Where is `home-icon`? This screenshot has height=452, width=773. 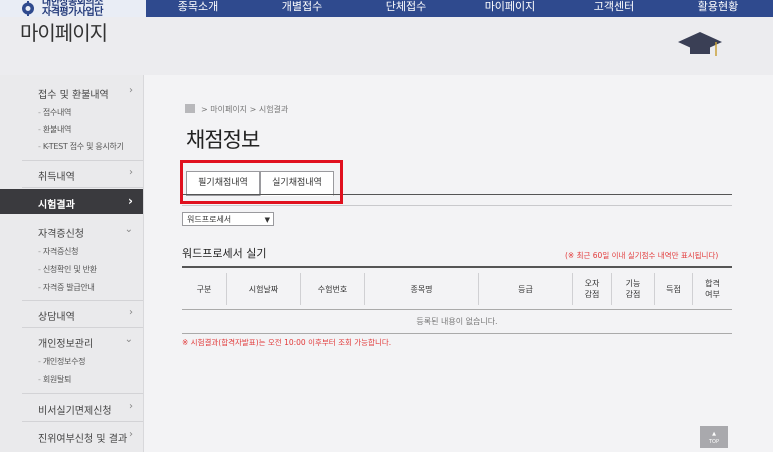 home-icon is located at coordinates (190, 108).